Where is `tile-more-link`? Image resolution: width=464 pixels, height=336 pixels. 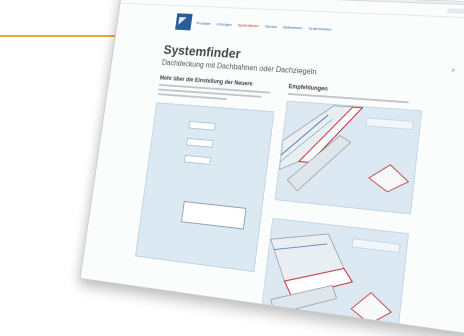 tile-more-link is located at coordinates (390, 125).